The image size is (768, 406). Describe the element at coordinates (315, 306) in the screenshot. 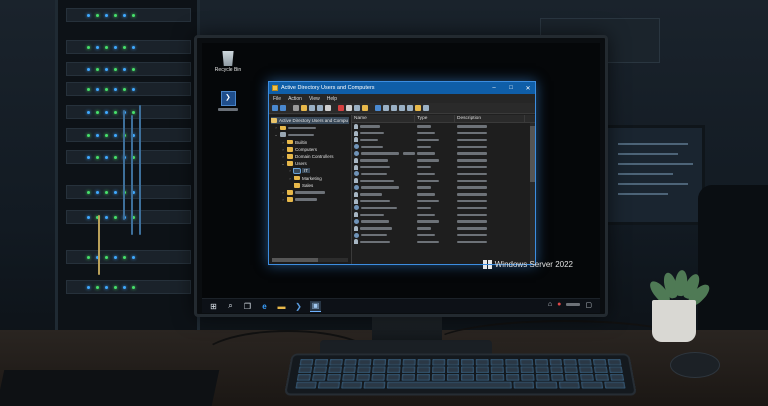

I see `aduc-taskbar-icon: ▣` at that location.